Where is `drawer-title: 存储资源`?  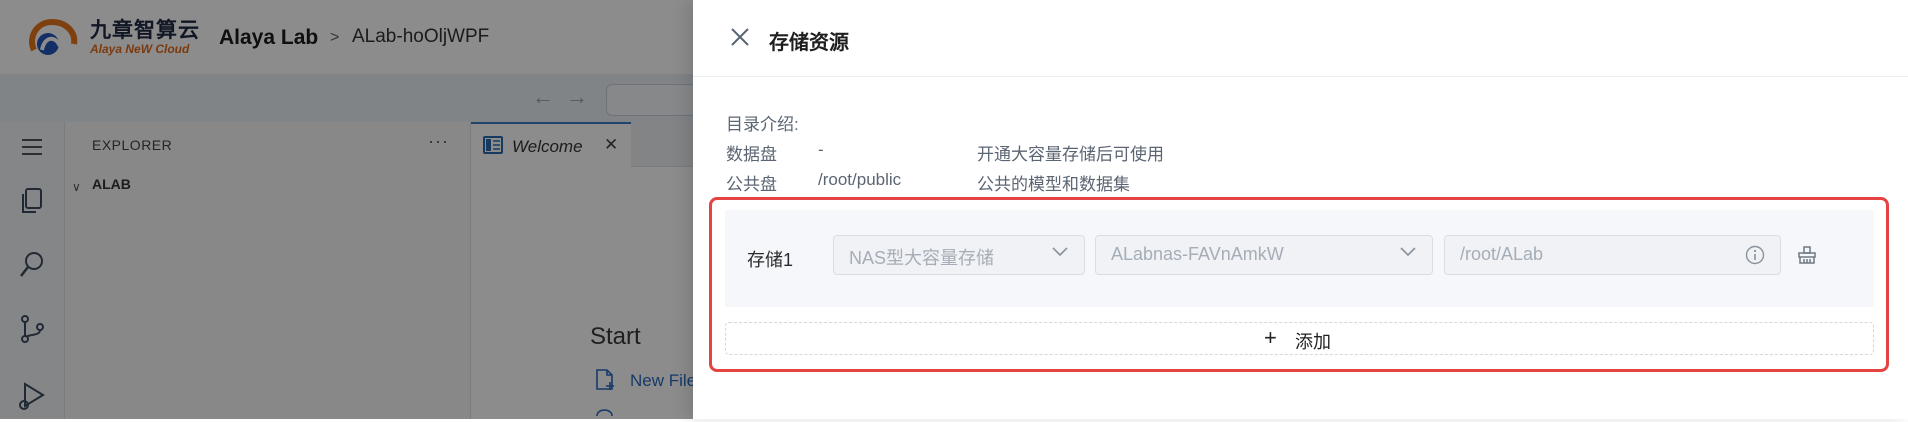 drawer-title: 存储资源 is located at coordinates (809, 43).